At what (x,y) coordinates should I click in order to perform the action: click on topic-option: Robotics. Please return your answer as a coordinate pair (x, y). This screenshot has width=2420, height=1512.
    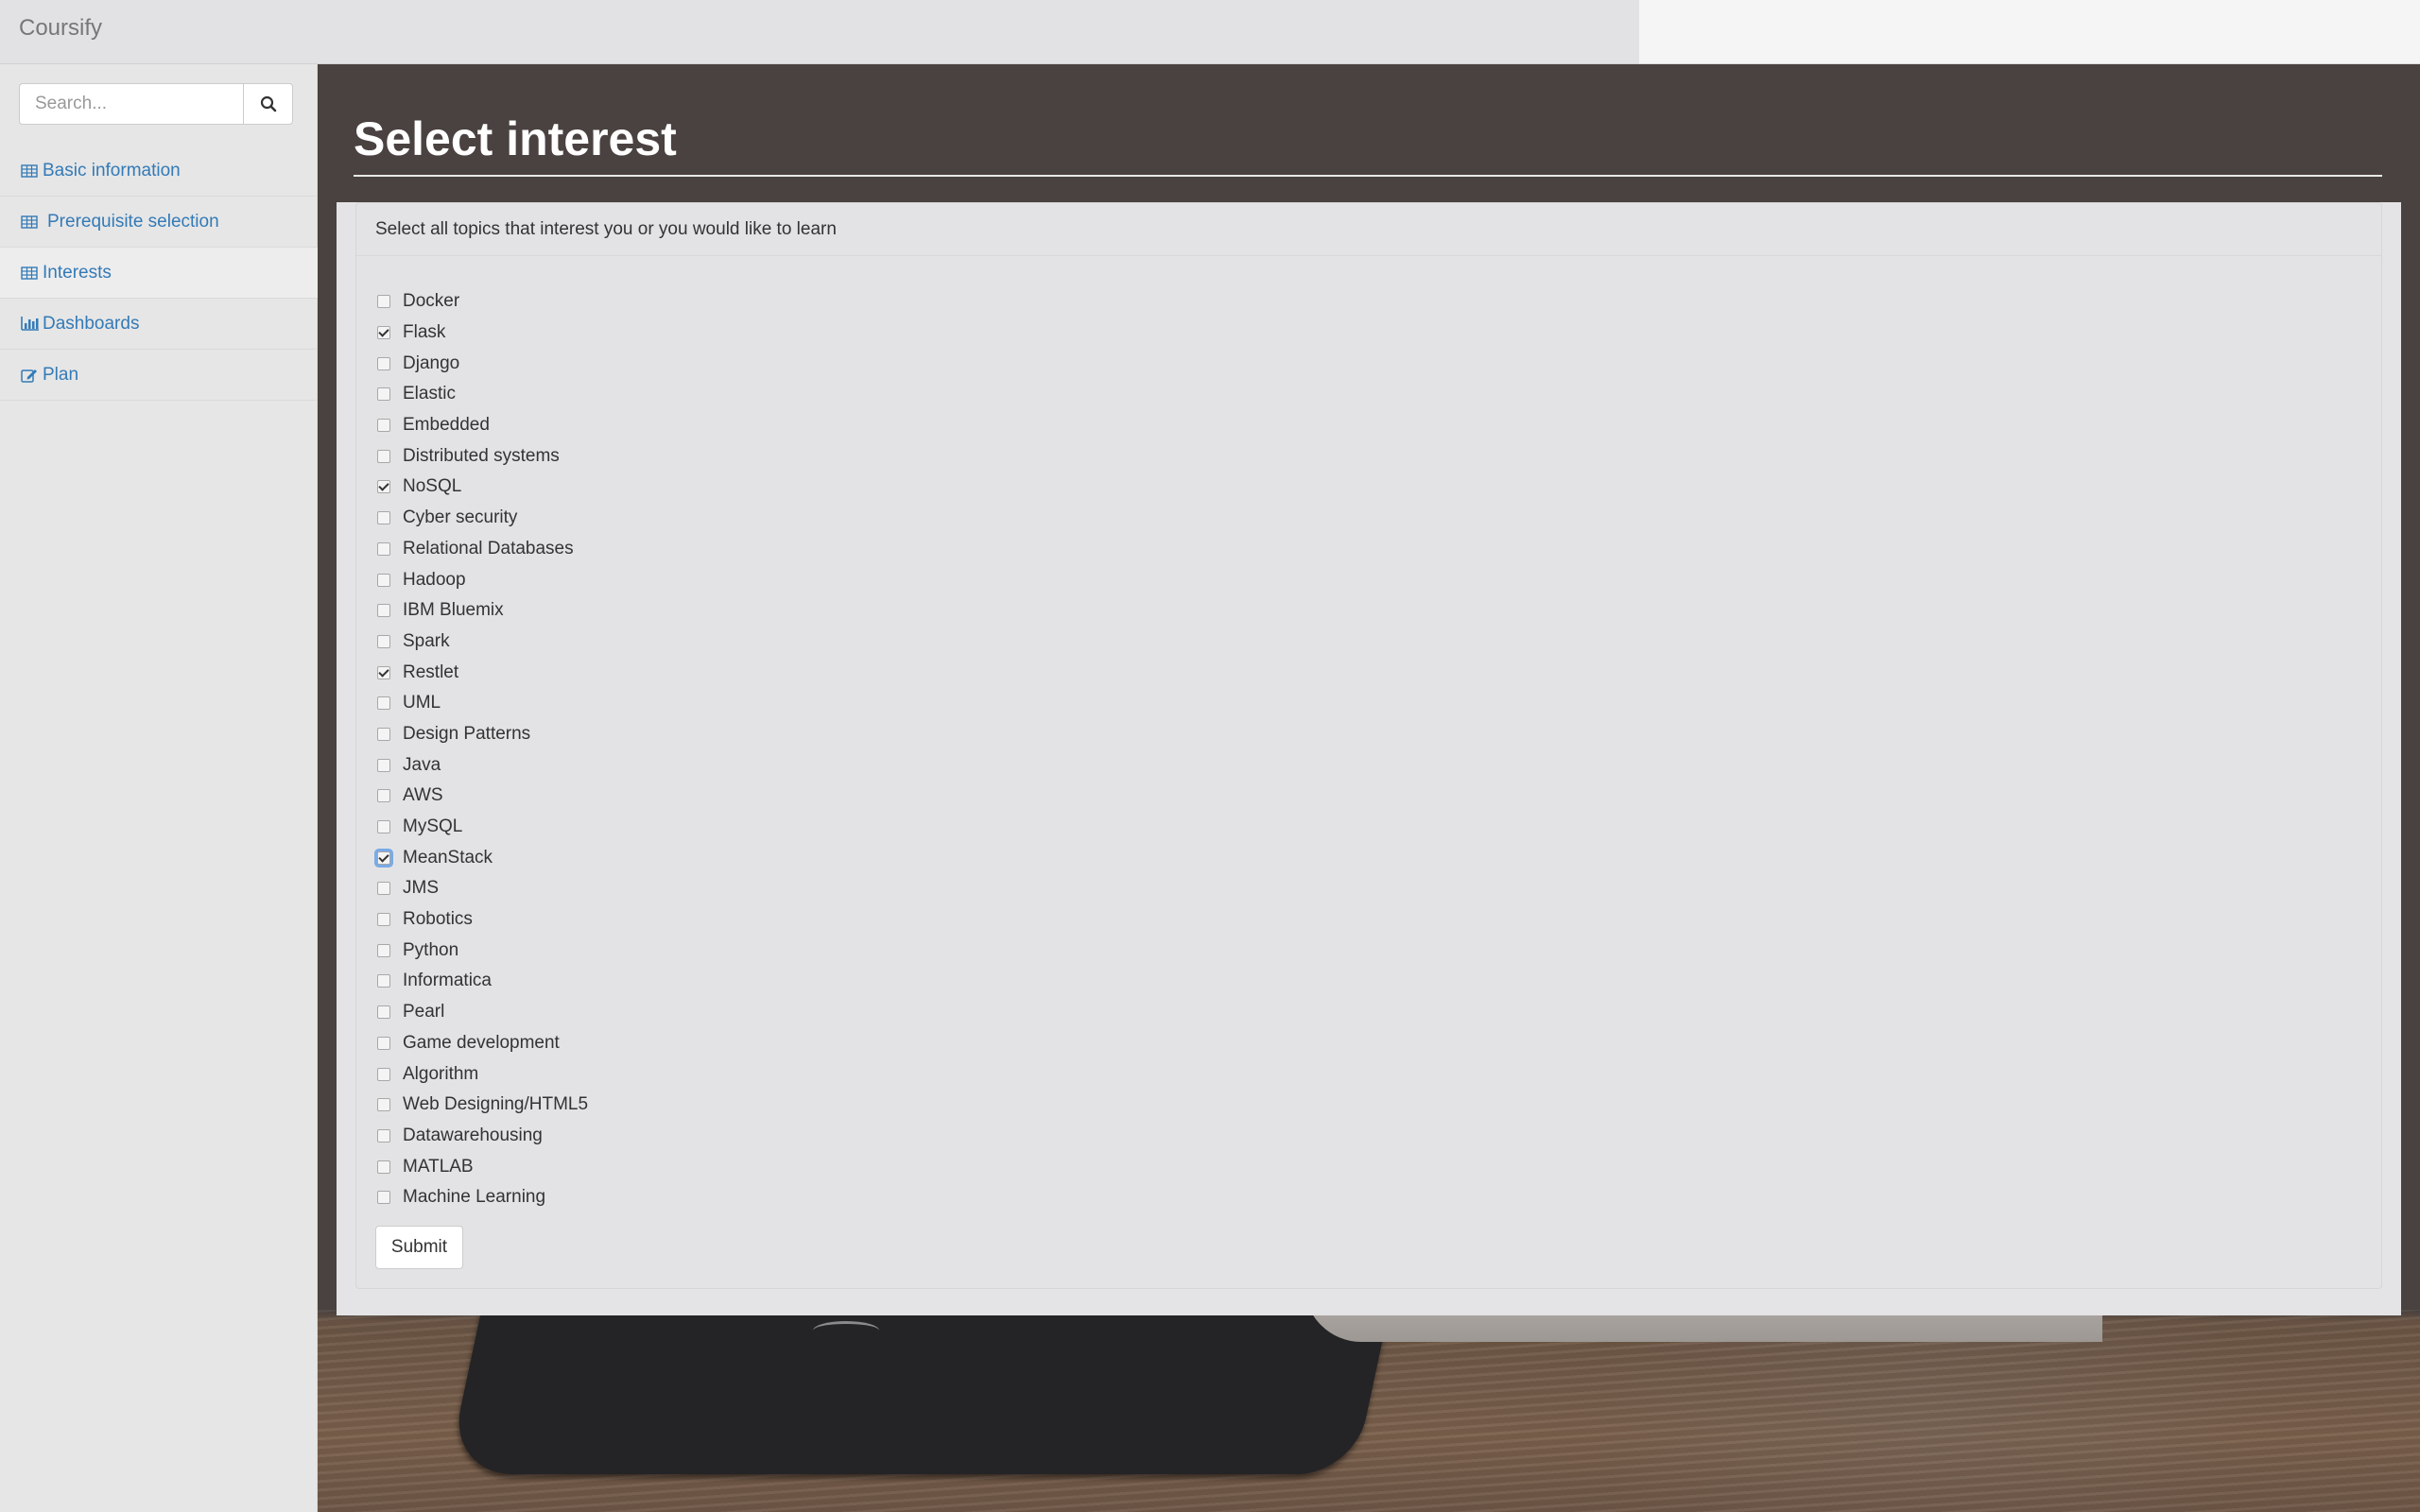
    Looking at the image, I should click on (481, 920).